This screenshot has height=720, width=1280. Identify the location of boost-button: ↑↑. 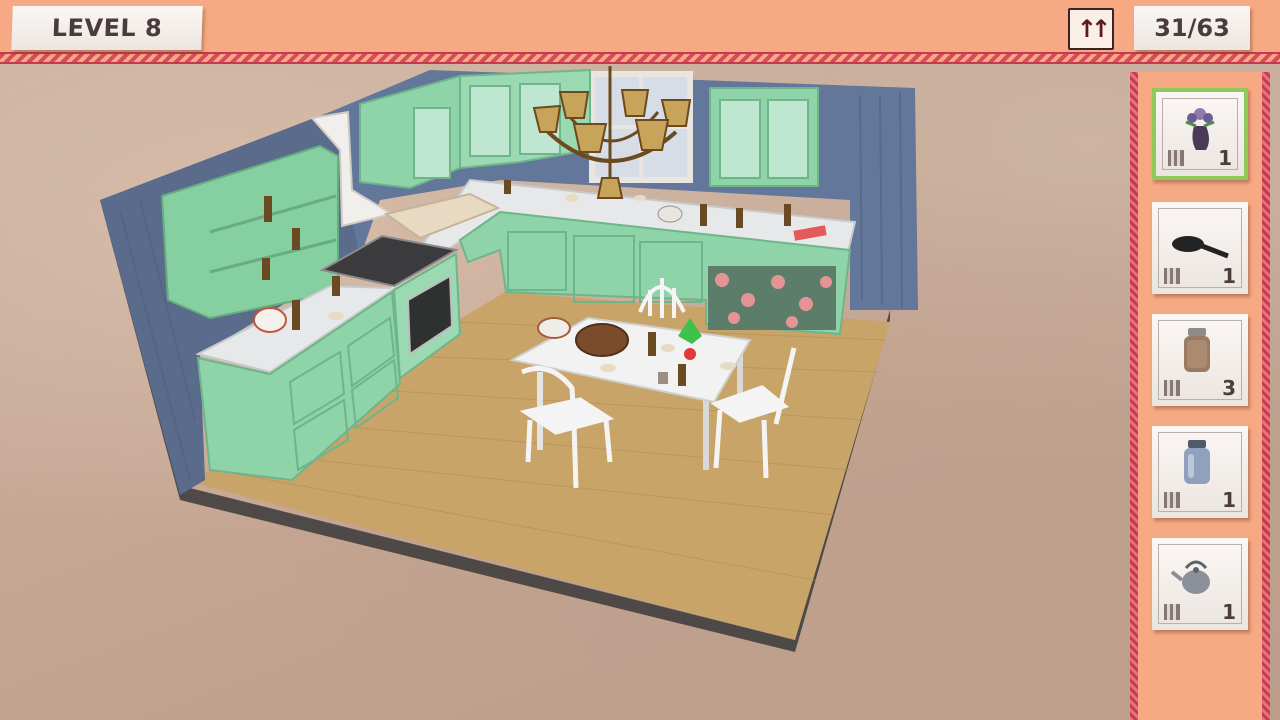
(1091, 29).